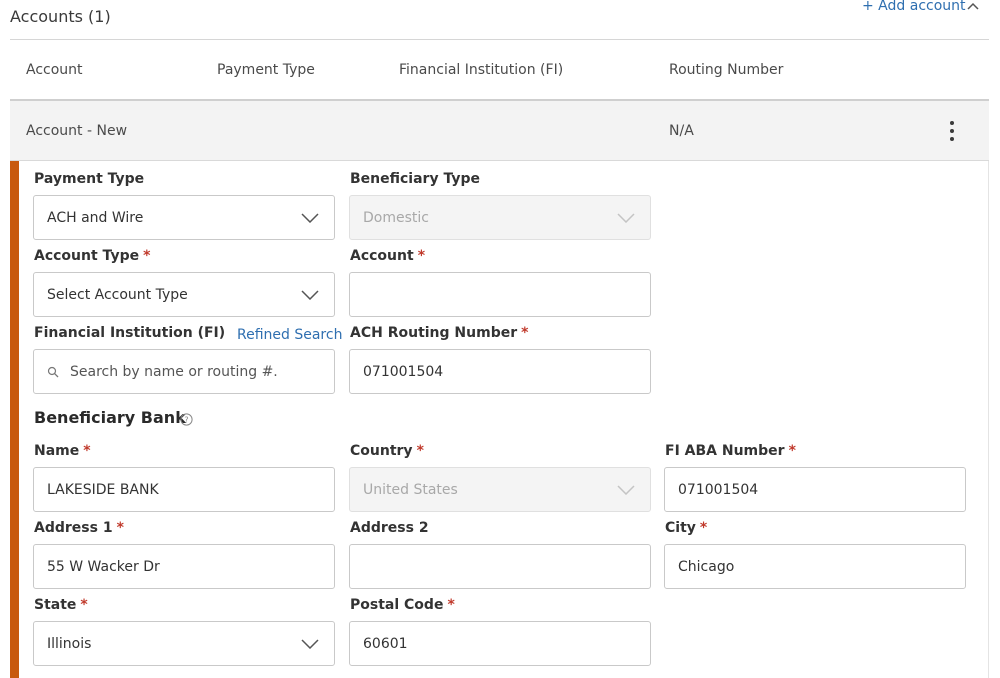 This screenshot has width=1000, height=678. What do you see at coordinates (415, 179) in the screenshot?
I see `beneficiary-type-label: Beneficiary Type` at bounding box center [415, 179].